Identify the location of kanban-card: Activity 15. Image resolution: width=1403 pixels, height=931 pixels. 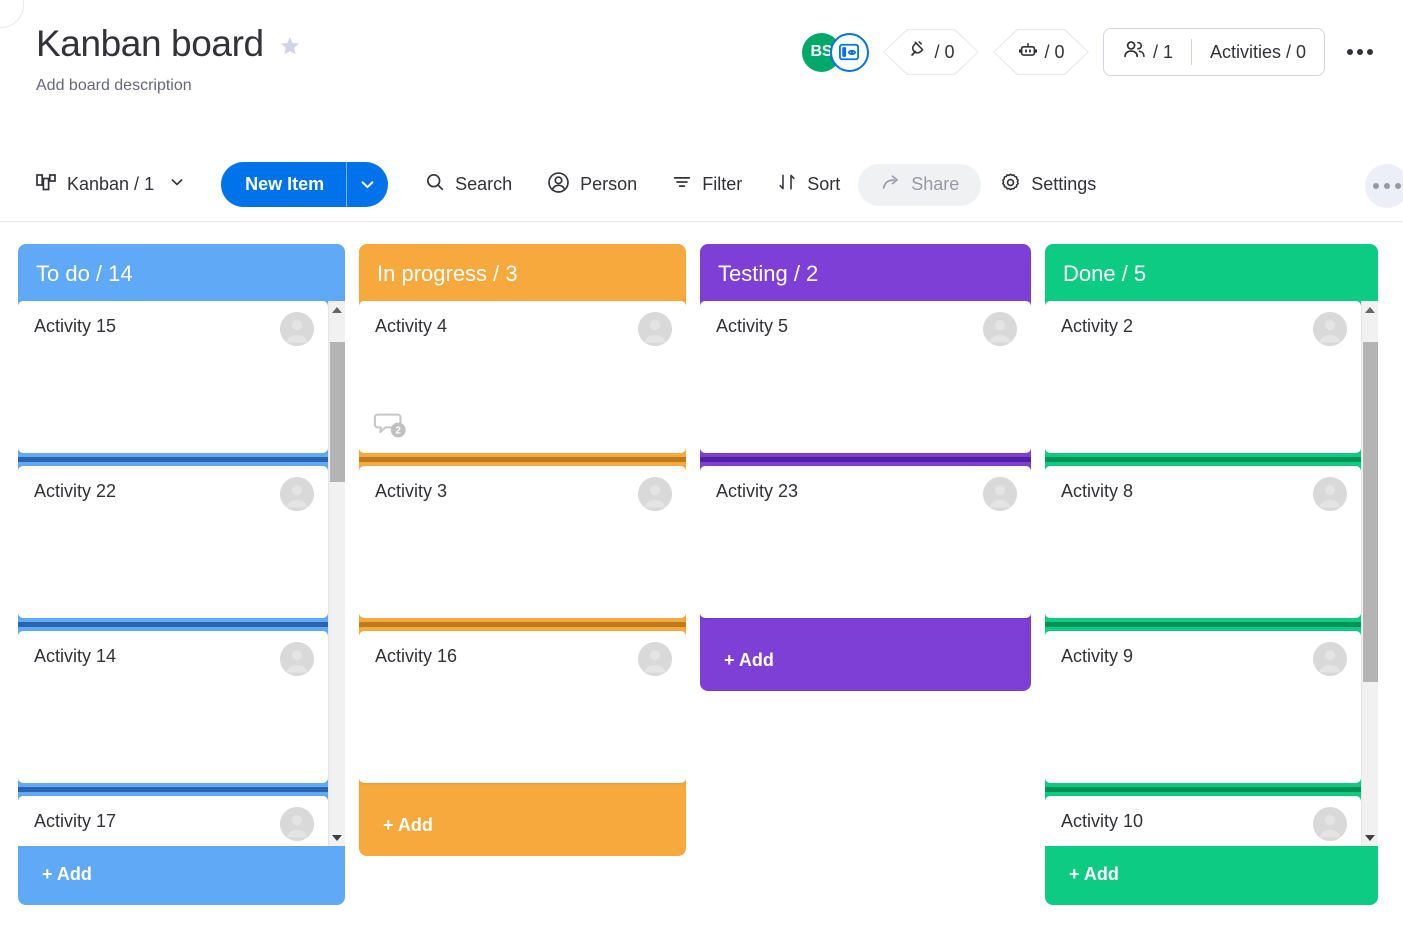
(173, 377).